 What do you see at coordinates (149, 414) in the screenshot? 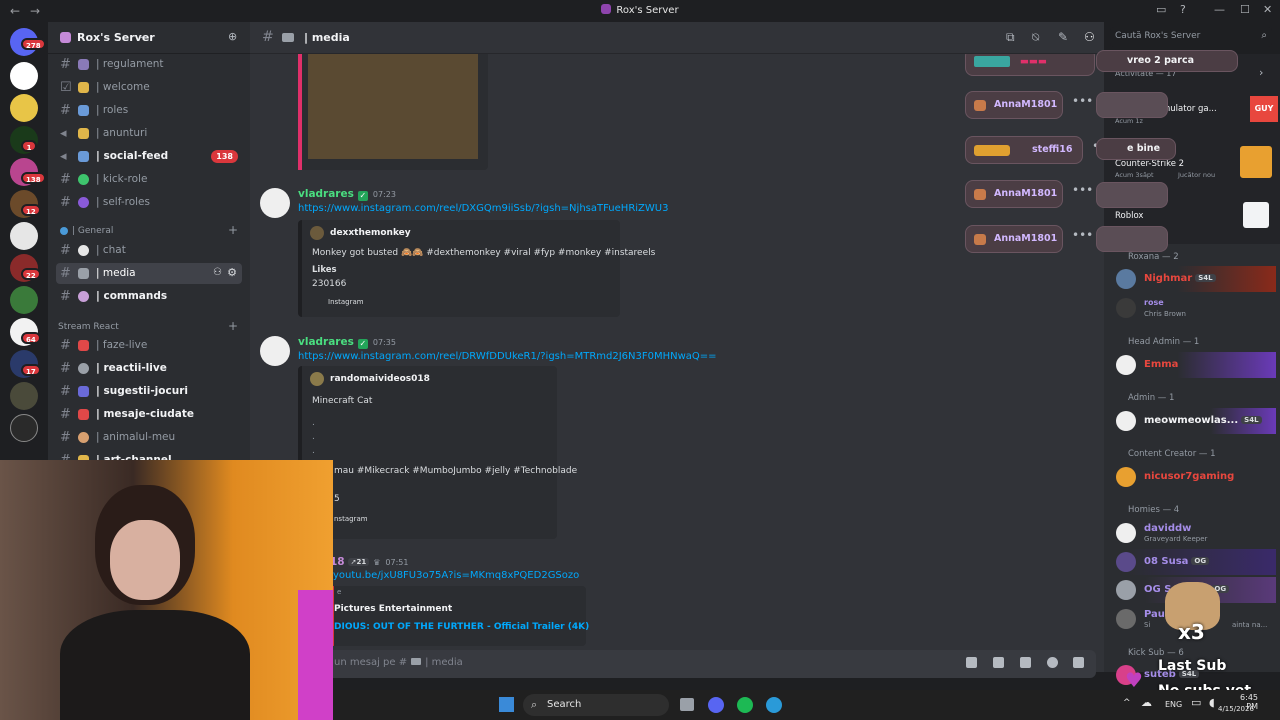
I see `channel-item: # | mesaje-ciudate` at bounding box center [149, 414].